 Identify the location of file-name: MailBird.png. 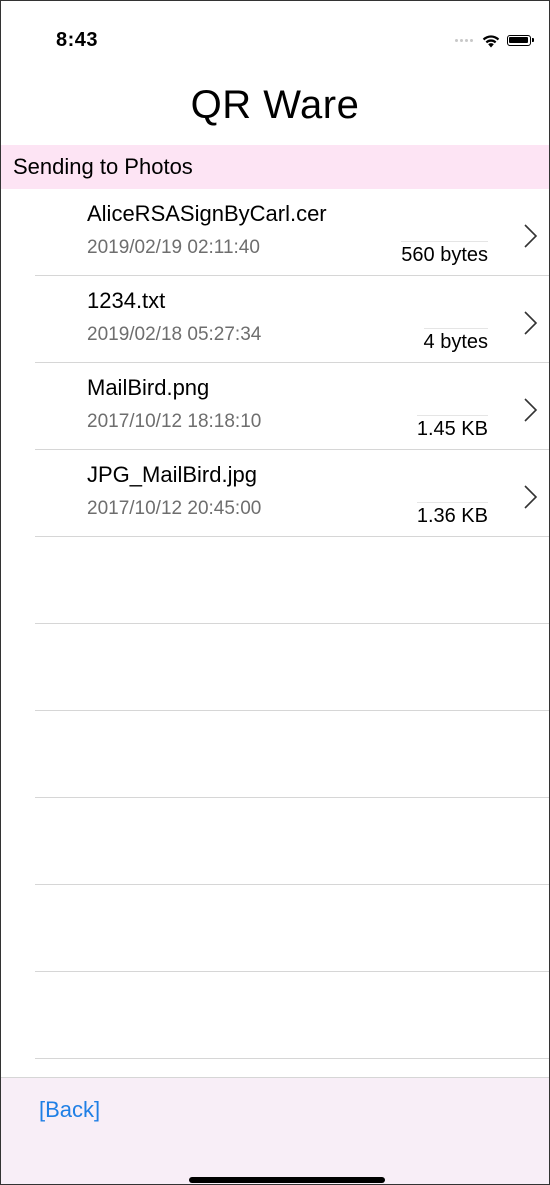
(148, 387).